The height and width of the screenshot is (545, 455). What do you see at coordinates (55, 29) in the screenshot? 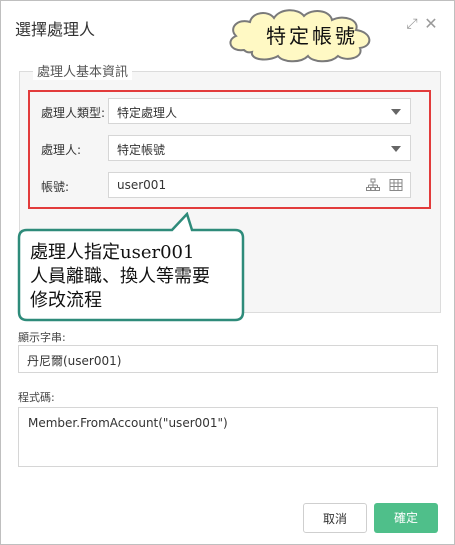
I see `dialog-title: 選擇處理人` at bounding box center [55, 29].